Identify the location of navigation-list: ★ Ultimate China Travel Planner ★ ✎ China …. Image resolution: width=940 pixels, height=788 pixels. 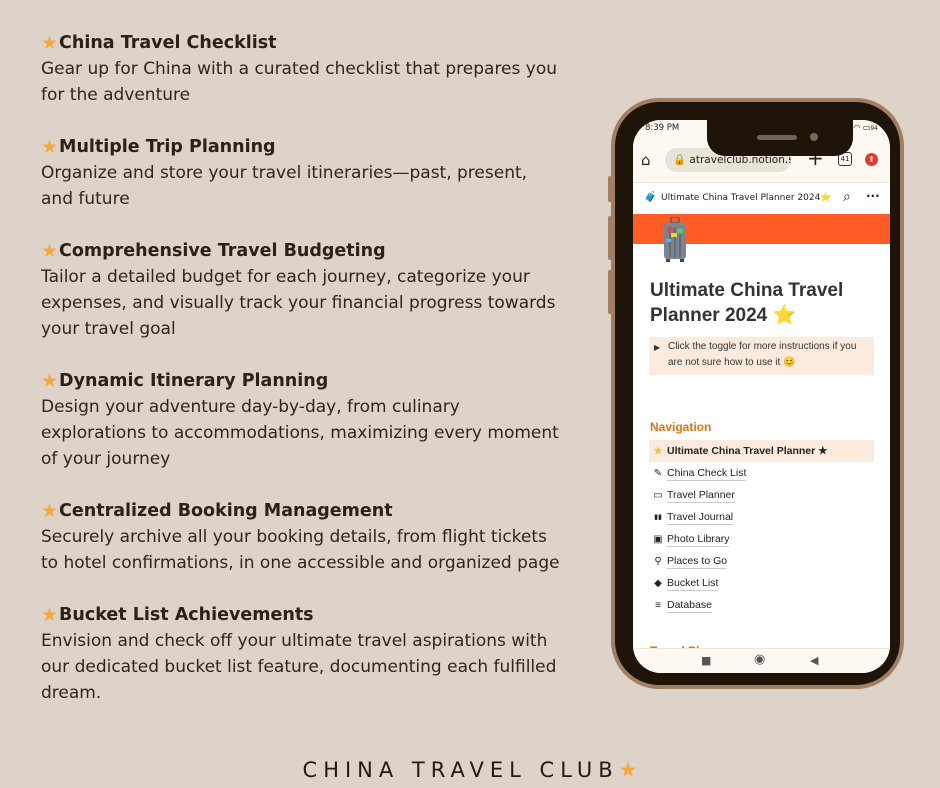
(761, 528).